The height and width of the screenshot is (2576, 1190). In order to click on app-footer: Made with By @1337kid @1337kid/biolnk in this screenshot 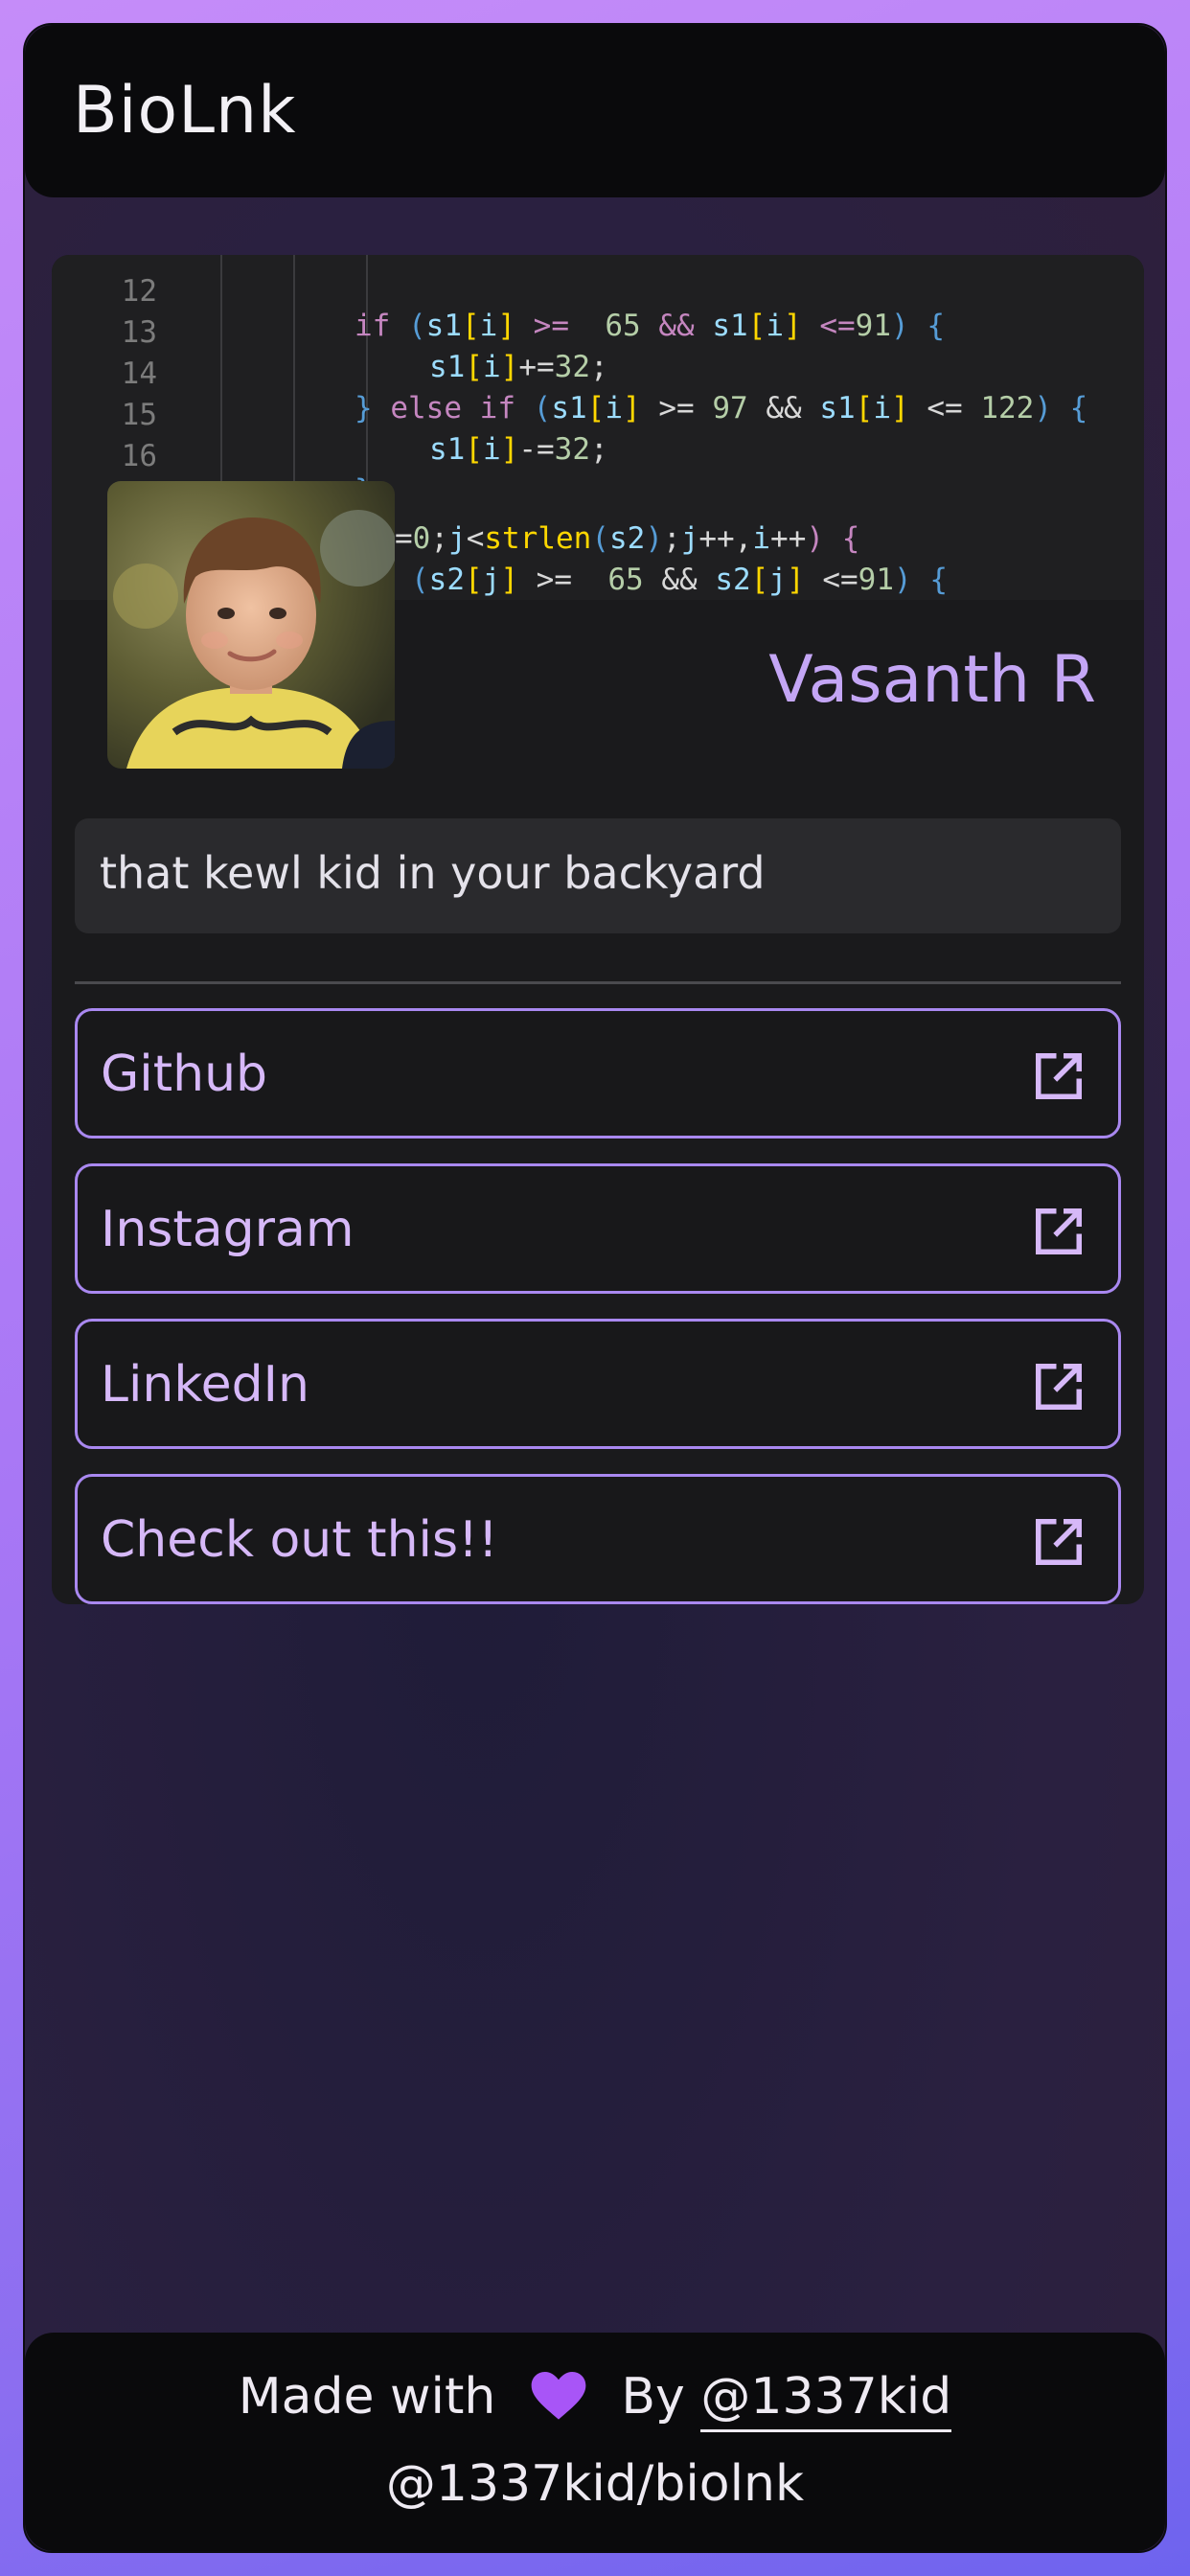, I will do `click(595, 2442)`.